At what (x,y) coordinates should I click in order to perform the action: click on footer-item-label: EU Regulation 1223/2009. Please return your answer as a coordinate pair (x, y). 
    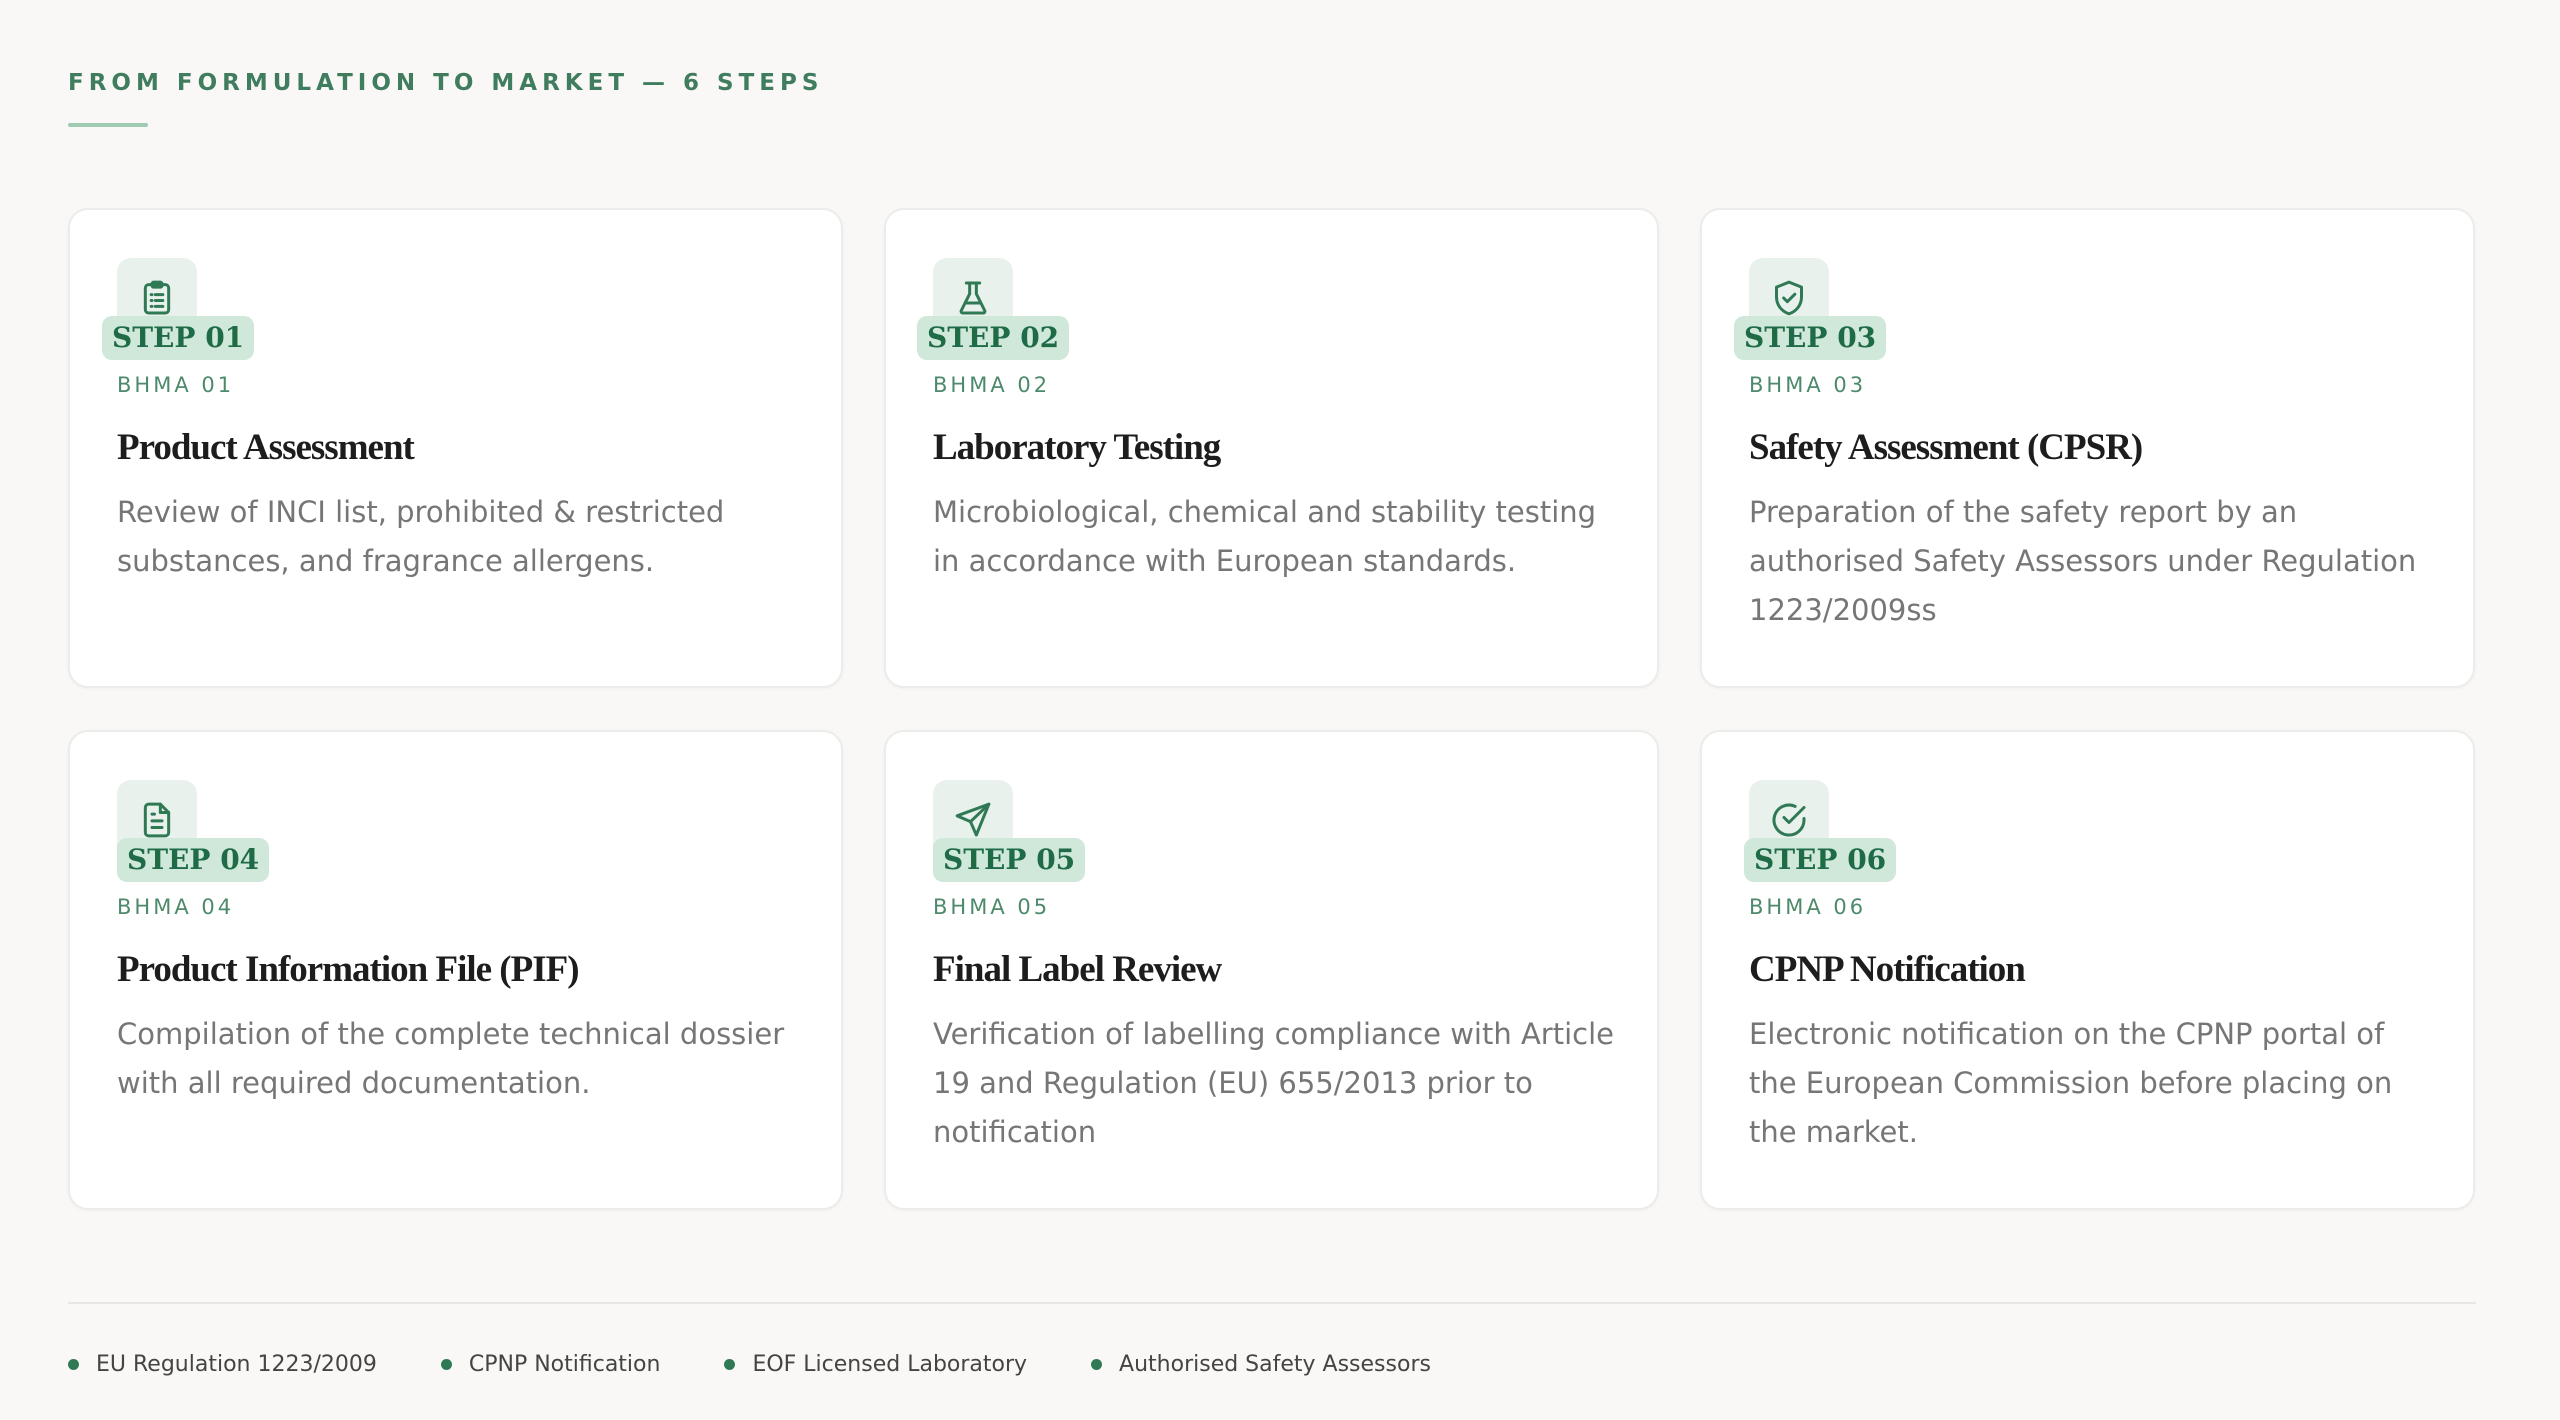
    Looking at the image, I should click on (236, 1364).